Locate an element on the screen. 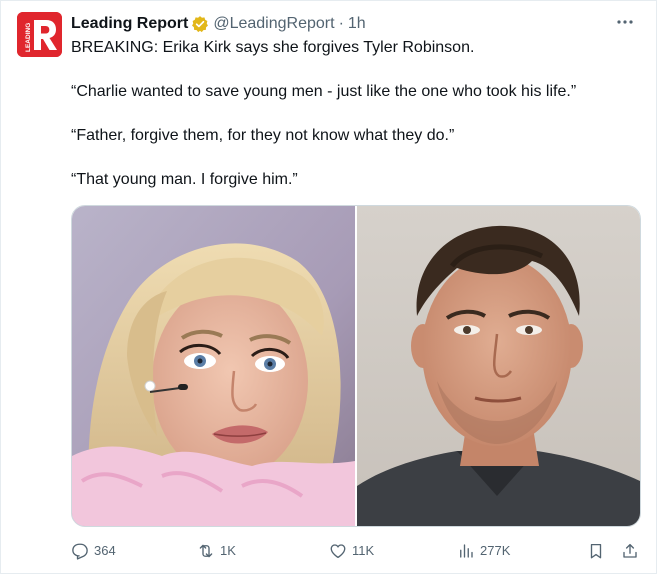  tweet-actions: 364 1K 11K 277K is located at coordinates (356, 551).